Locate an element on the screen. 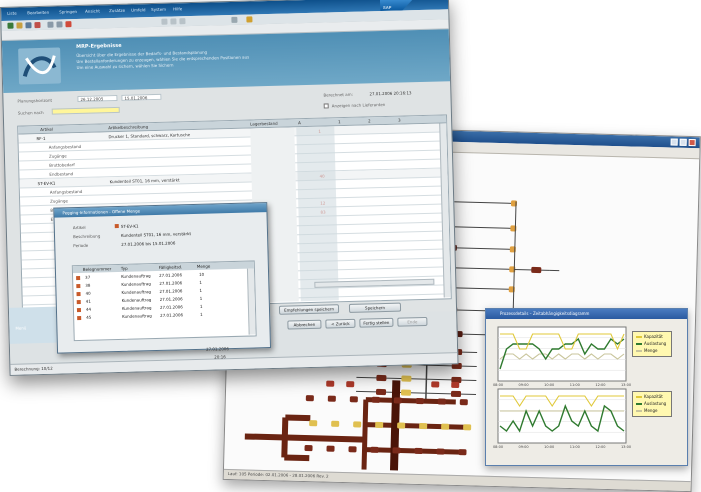  find-icon is located at coordinates (59, 24).